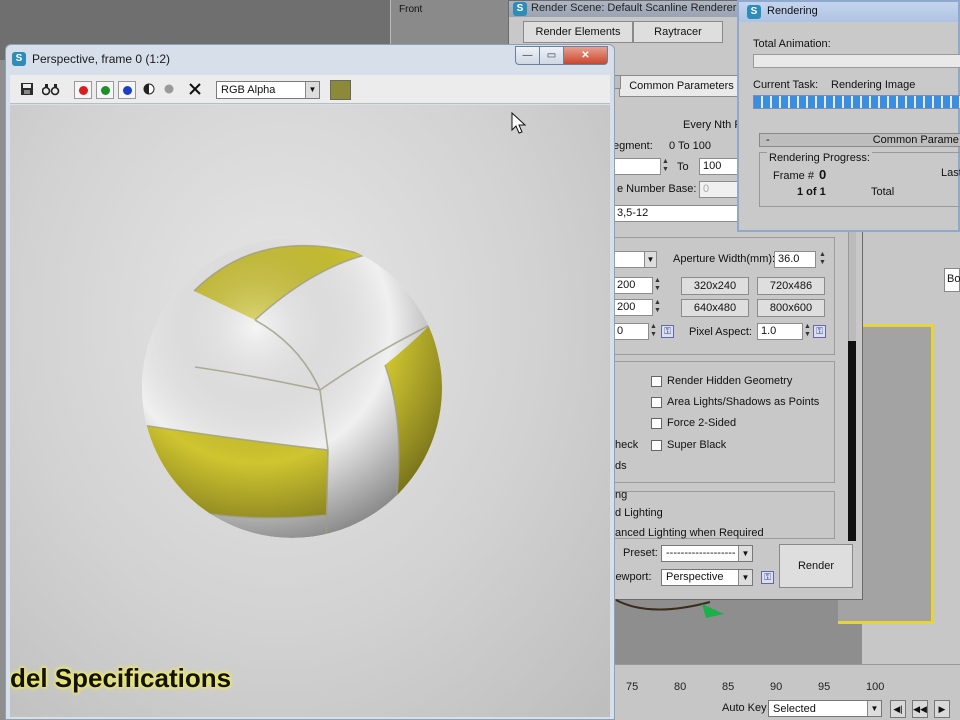 The image size is (960, 720). I want to click on aperture-width-spinner: ▲ ▼, so click(822, 259).